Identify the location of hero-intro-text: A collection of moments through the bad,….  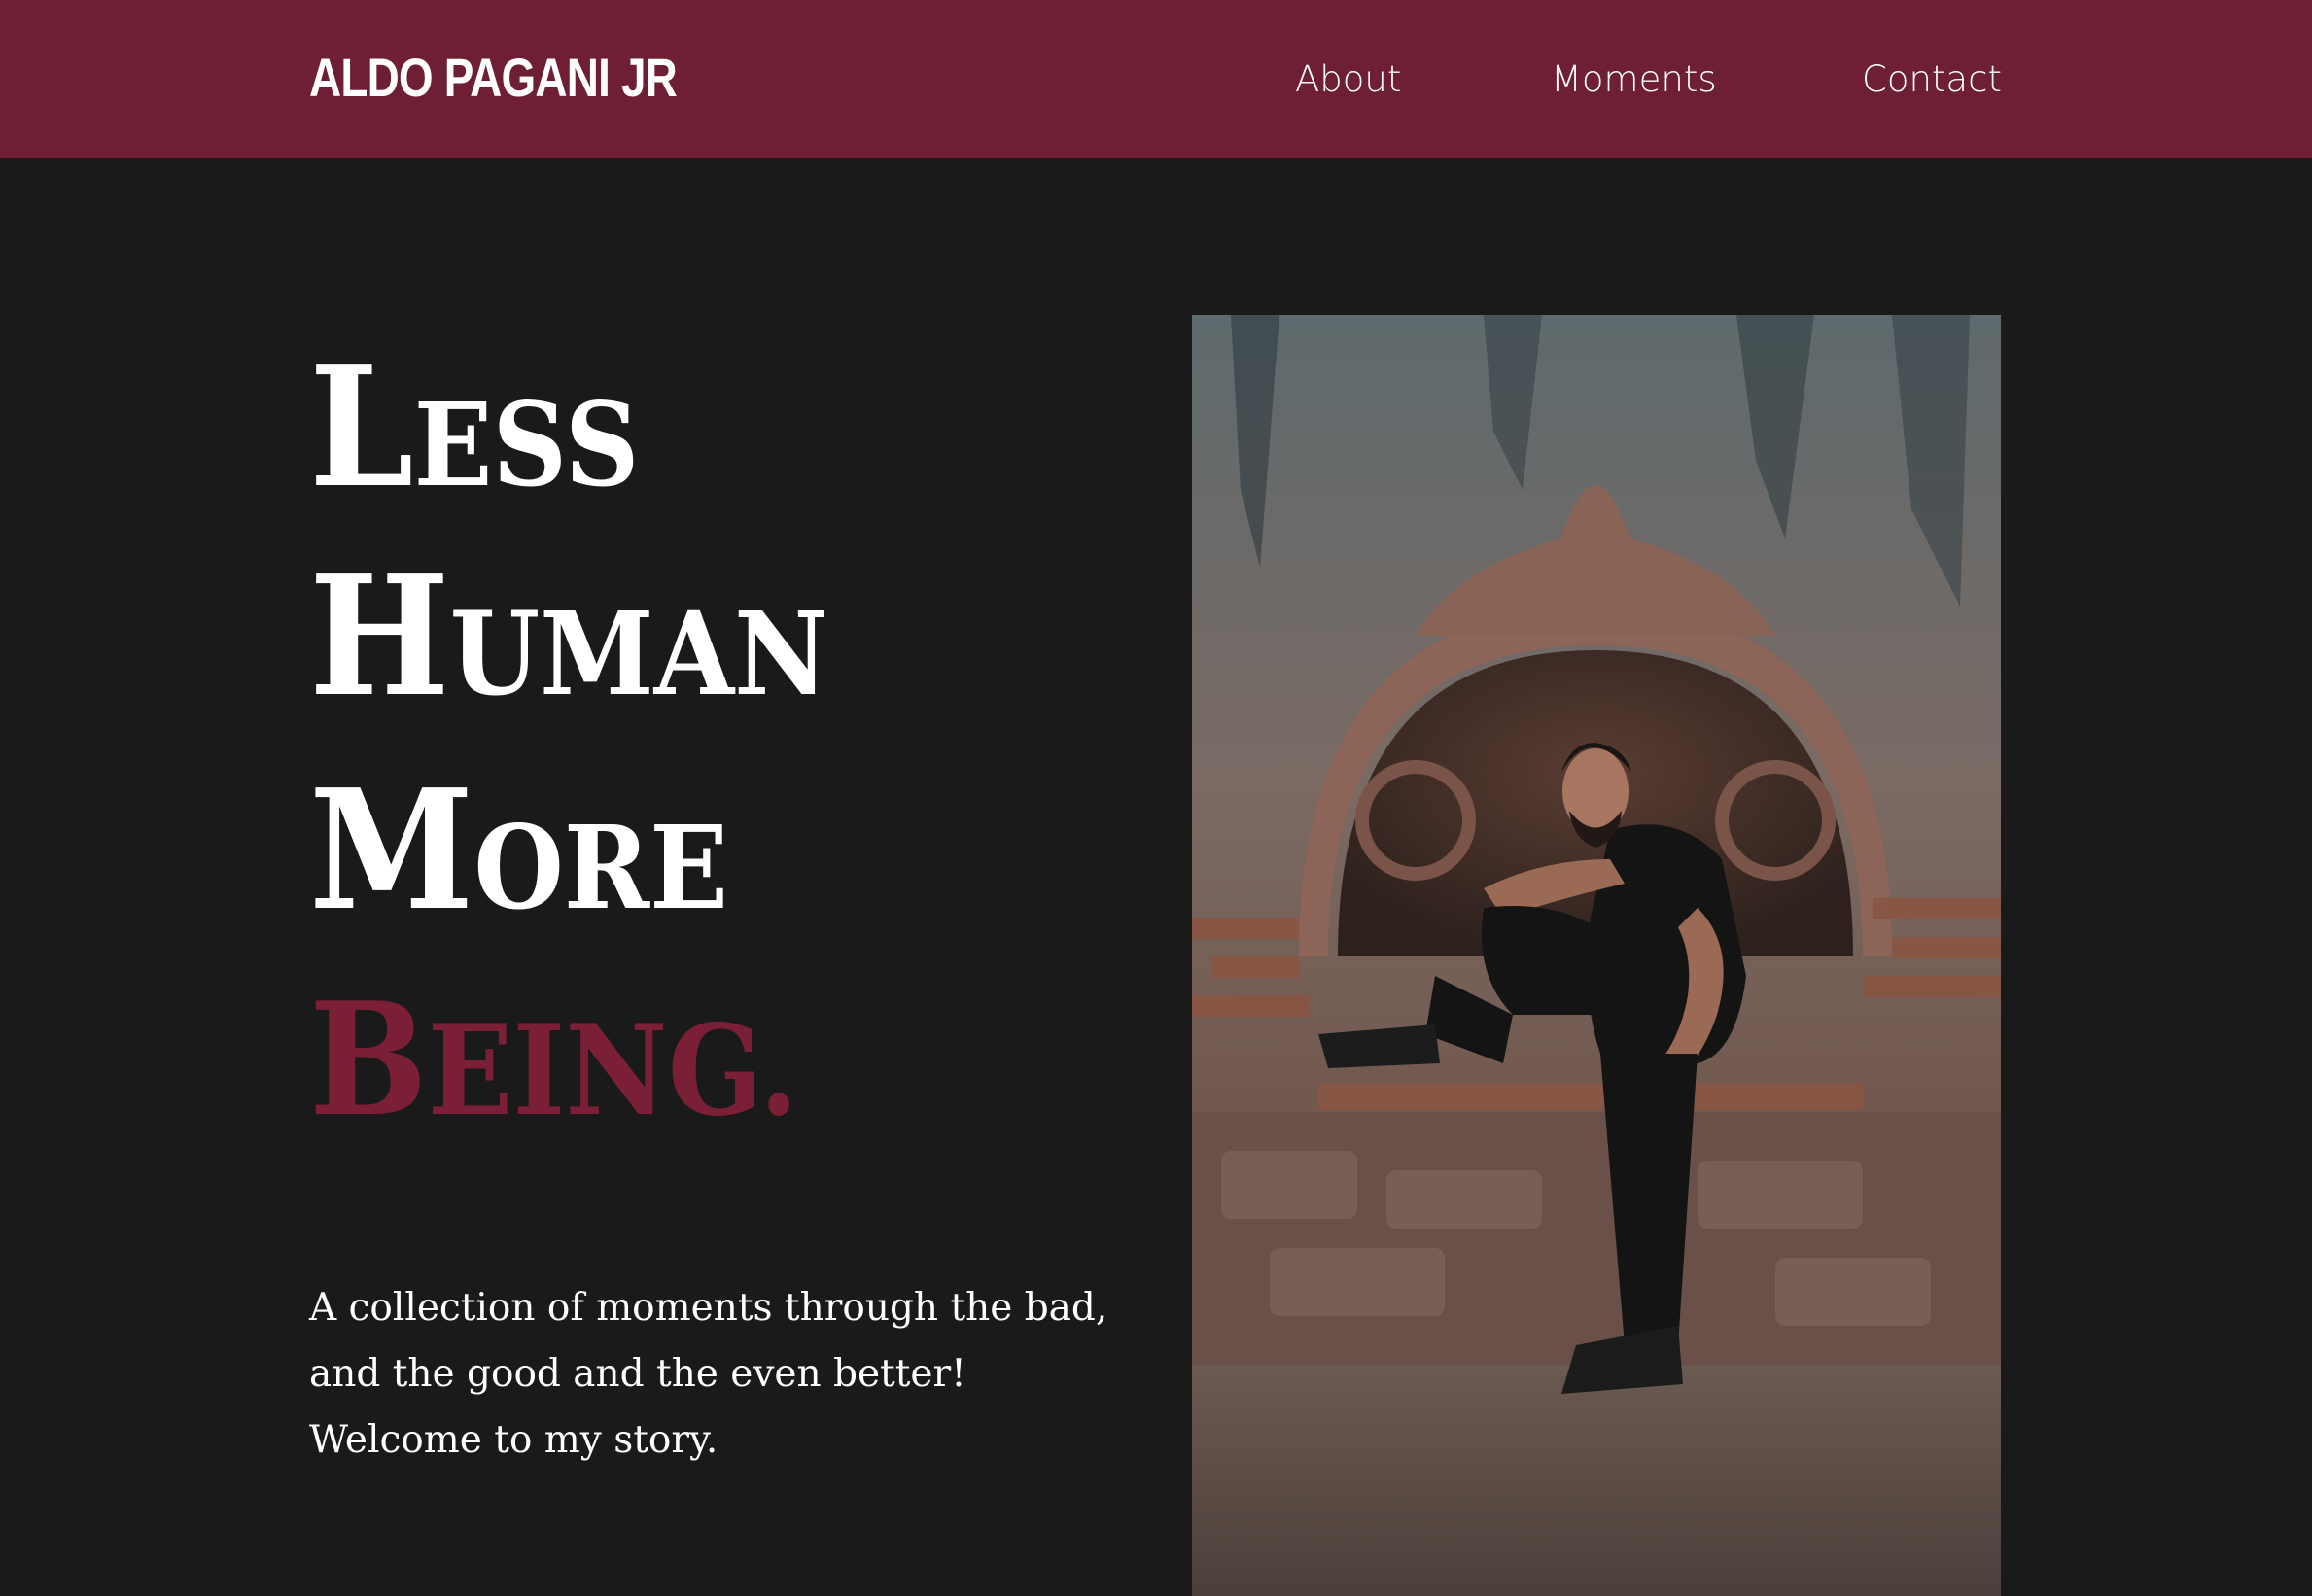
(708, 1374).